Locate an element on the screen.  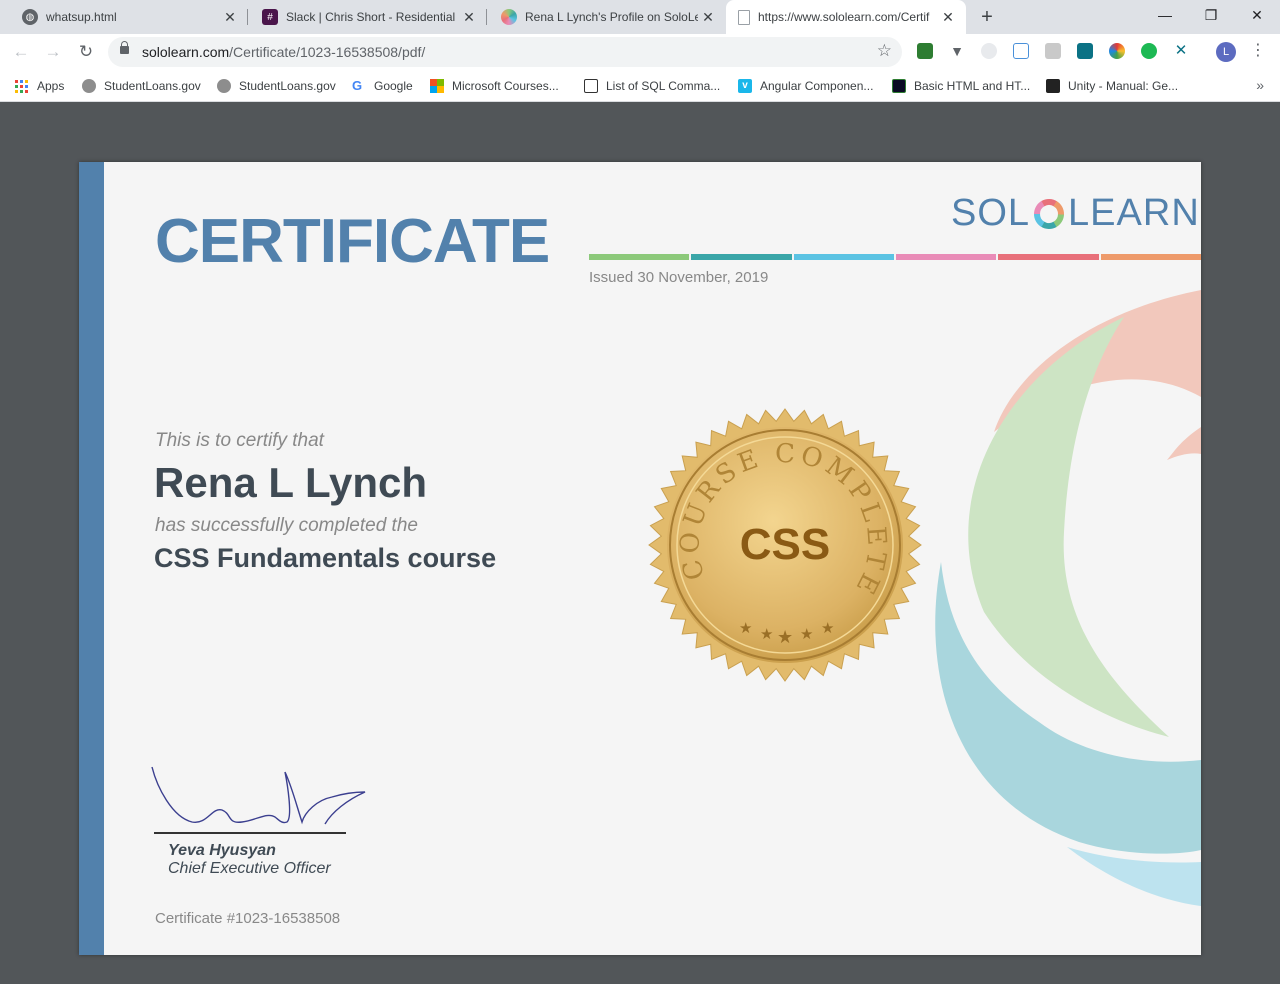
apps-grid-icon is located at coordinates (21, 86).